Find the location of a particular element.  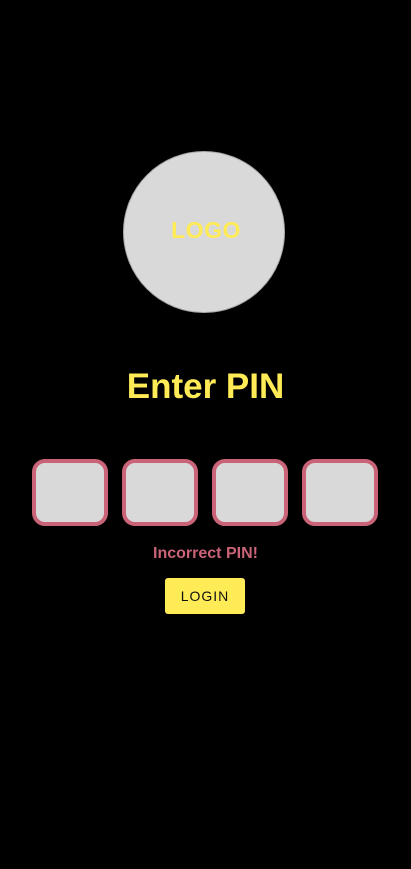

pin-digit-2-input is located at coordinates (160, 492).